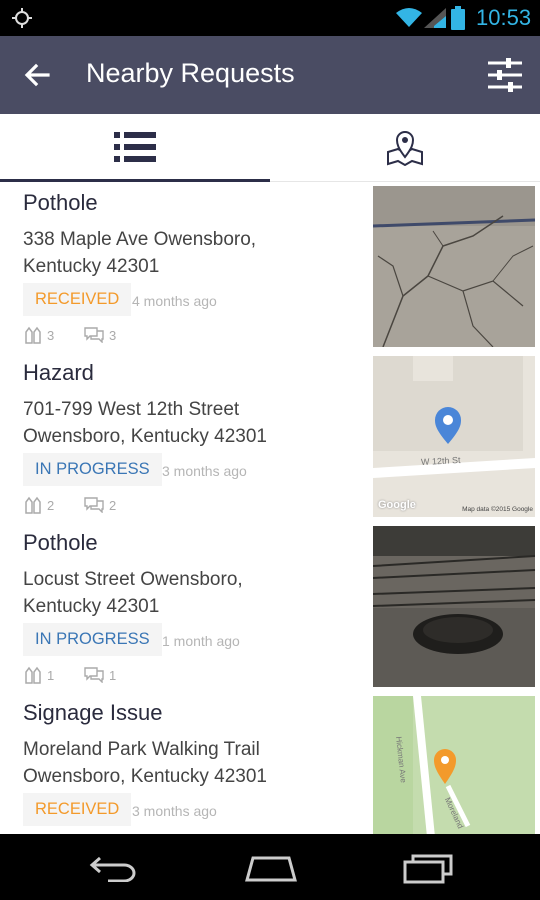  I want to click on system-nav-bar, so click(270, 867).